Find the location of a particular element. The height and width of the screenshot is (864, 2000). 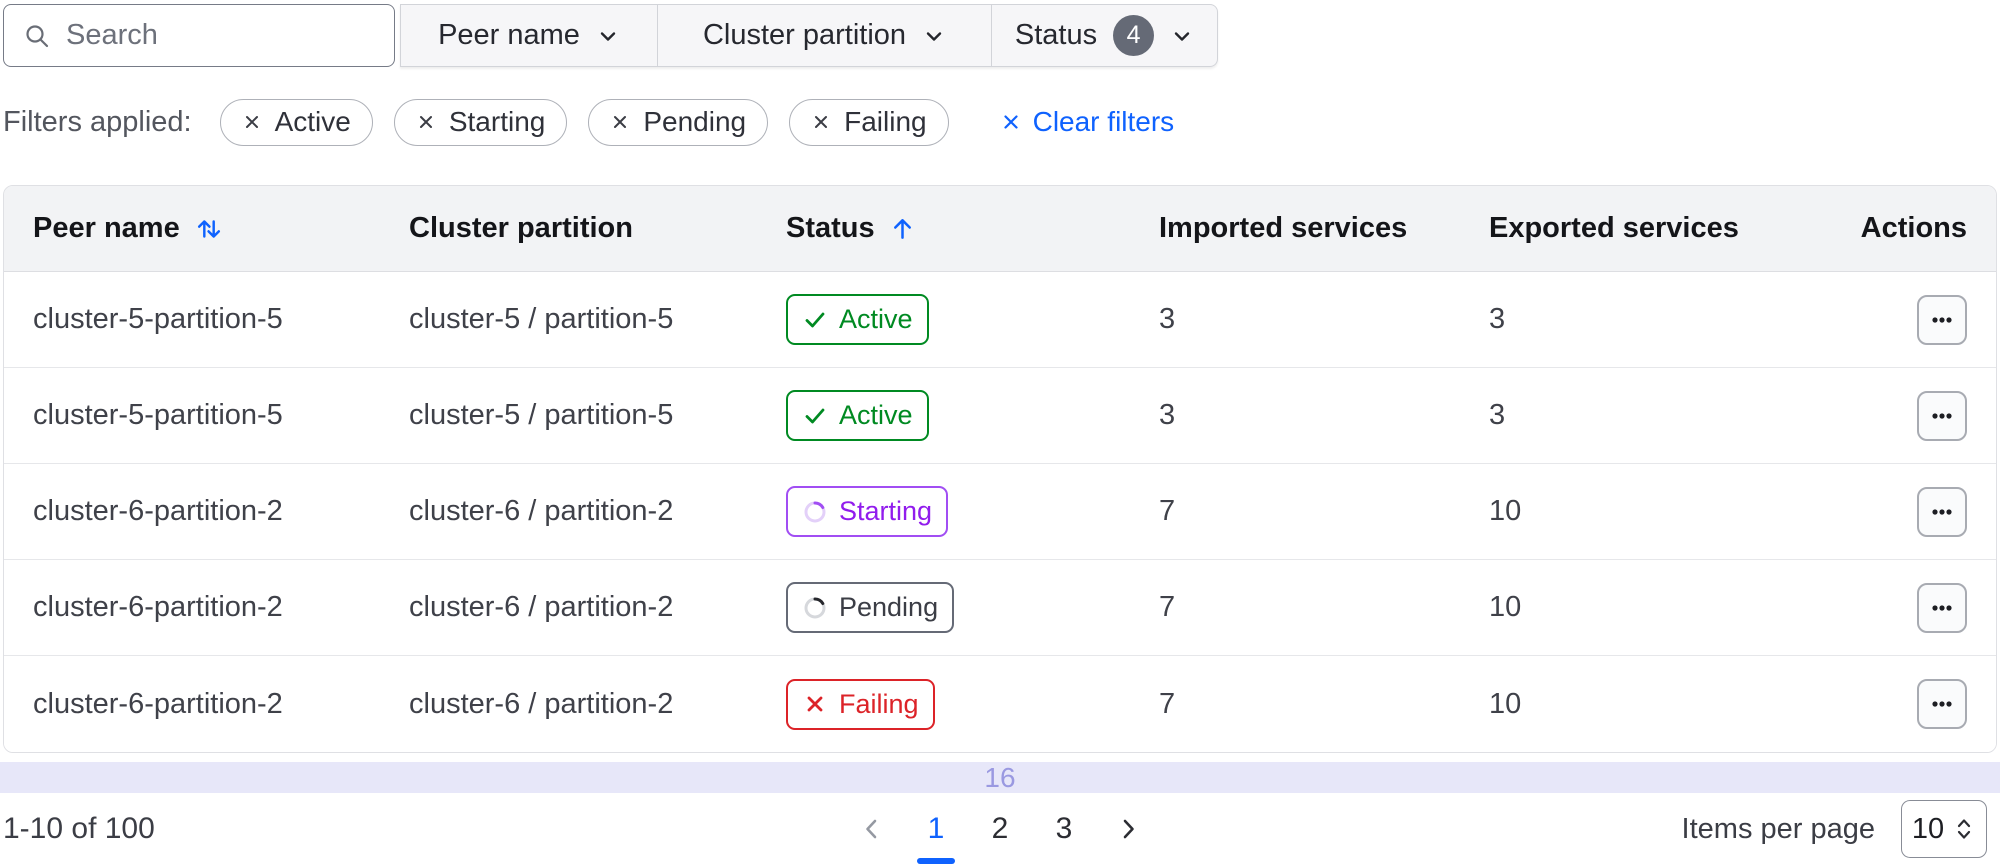

chevron-down-icon is located at coordinates (608, 36).